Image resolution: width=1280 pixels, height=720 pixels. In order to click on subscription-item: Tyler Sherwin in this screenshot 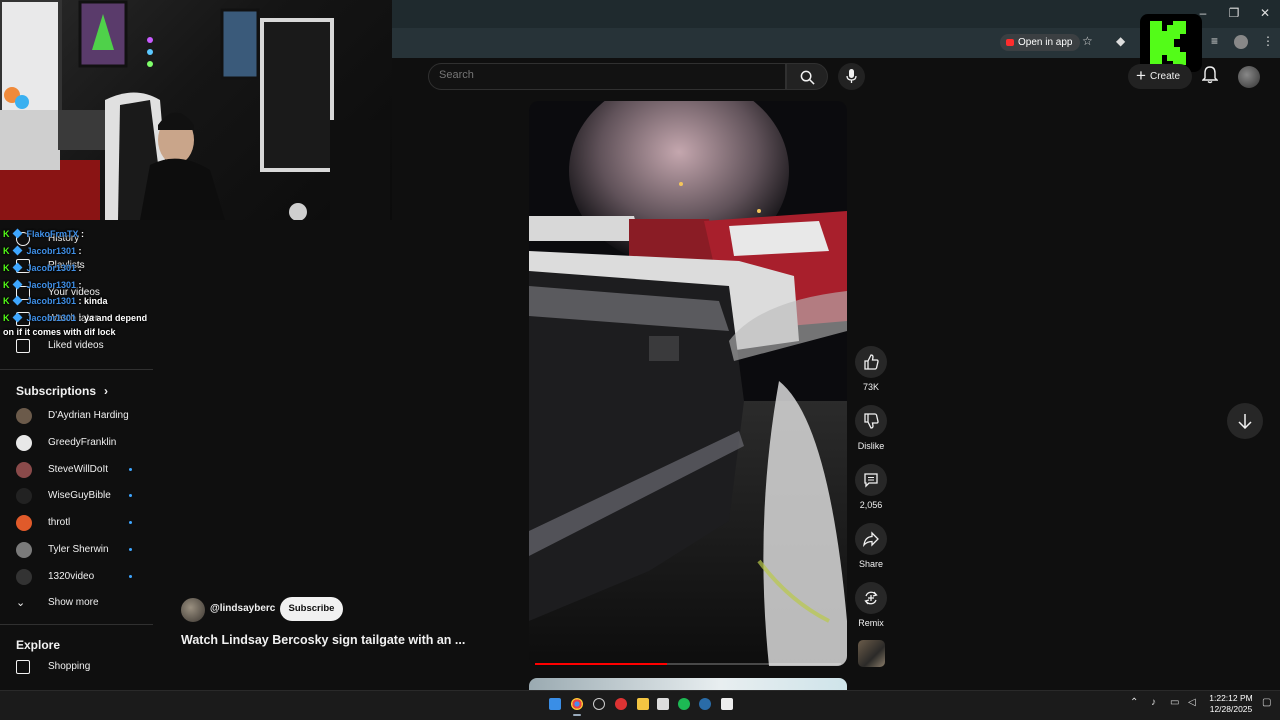, I will do `click(76, 550)`.